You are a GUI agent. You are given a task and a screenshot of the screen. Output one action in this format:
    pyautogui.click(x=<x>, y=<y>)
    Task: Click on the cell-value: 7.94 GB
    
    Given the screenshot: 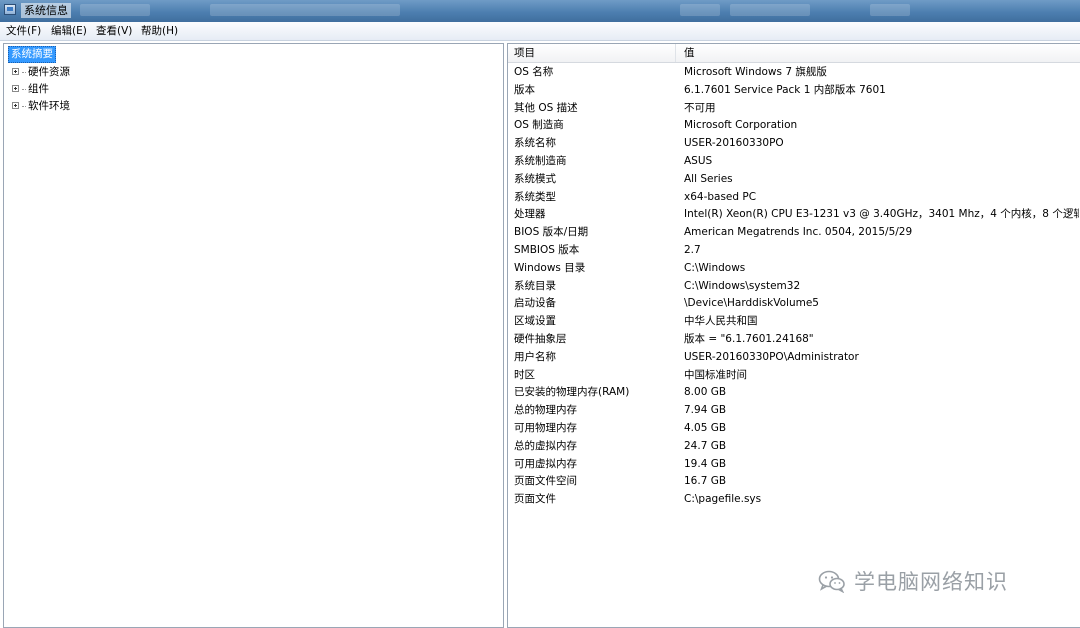 What is the action you would take?
    pyautogui.click(x=705, y=410)
    